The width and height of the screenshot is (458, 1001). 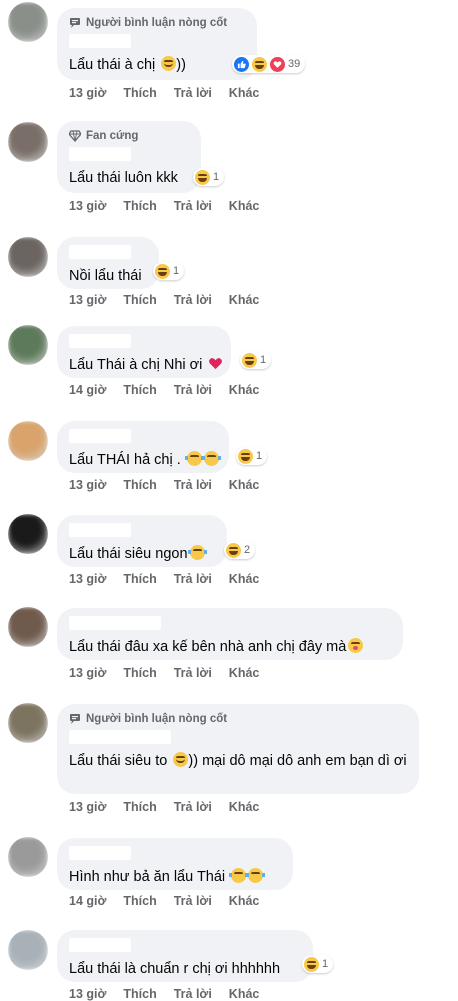 I want to click on love-reaction-icon, so click(x=277, y=64).